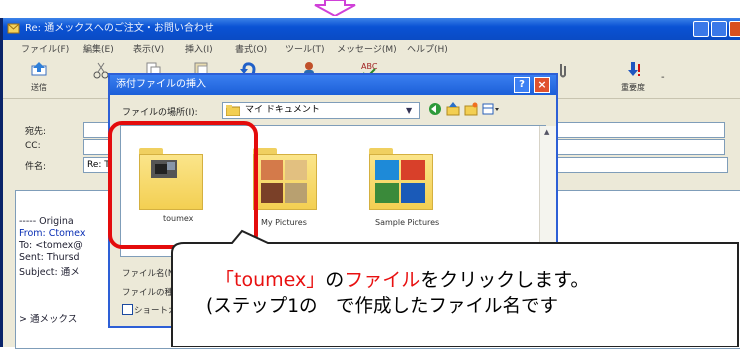 This screenshot has height=349, width=740. What do you see at coordinates (542, 85) in the screenshot?
I see `dialog-close-button: ×` at bounding box center [542, 85].